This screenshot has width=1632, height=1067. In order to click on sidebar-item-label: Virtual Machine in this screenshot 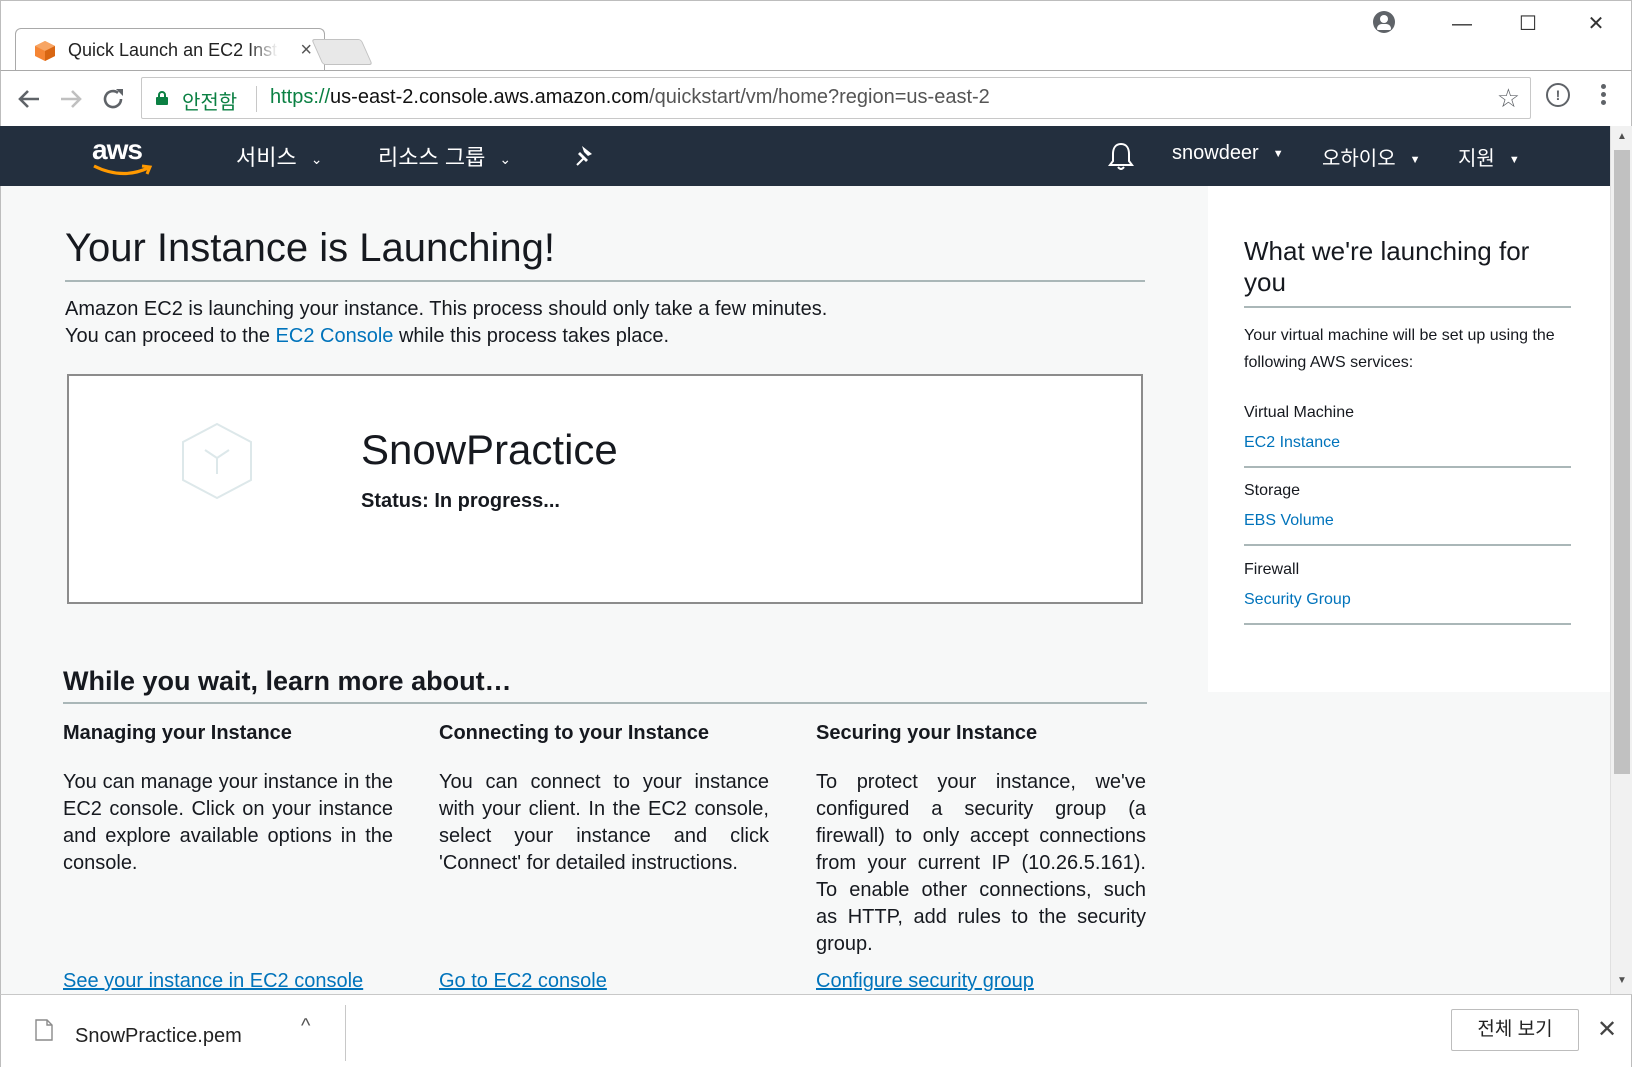, I will do `click(1299, 412)`.